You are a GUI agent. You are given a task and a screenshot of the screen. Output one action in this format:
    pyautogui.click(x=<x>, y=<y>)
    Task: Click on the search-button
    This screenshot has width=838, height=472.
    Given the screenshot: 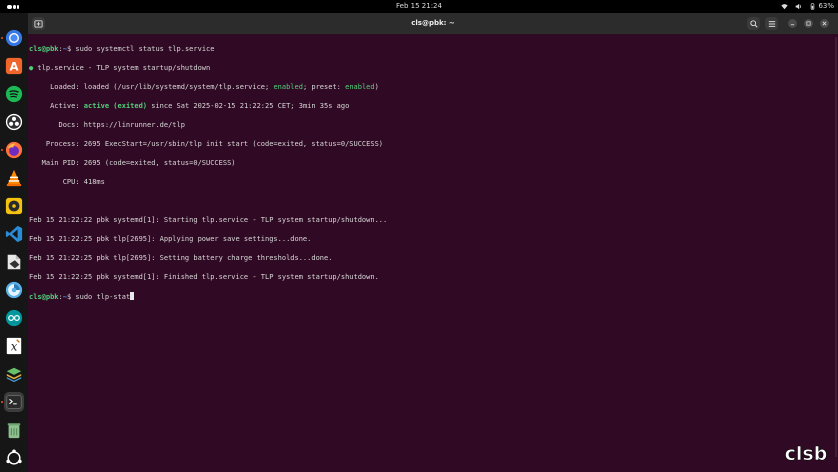 What is the action you would take?
    pyautogui.click(x=753, y=23)
    